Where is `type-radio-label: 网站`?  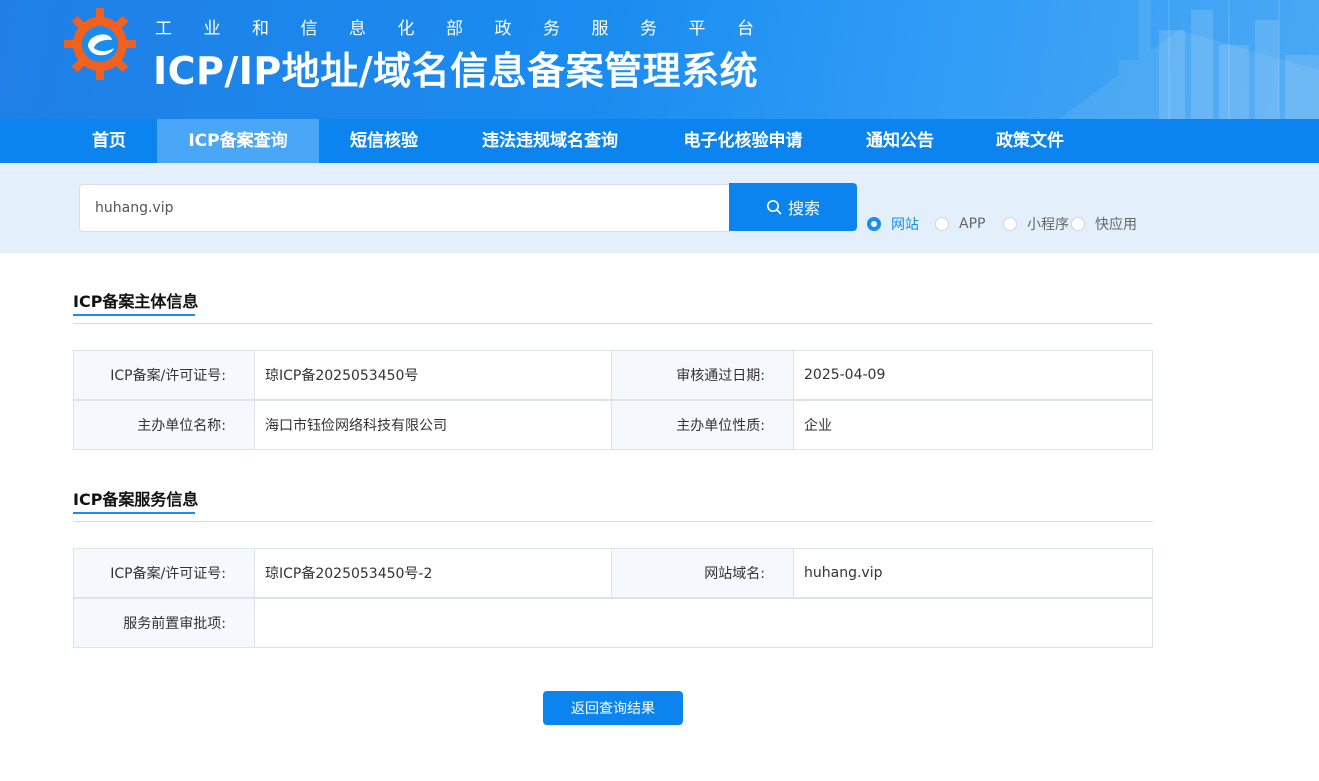
type-radio-label: 网站 is located at coordinates (905, 225).